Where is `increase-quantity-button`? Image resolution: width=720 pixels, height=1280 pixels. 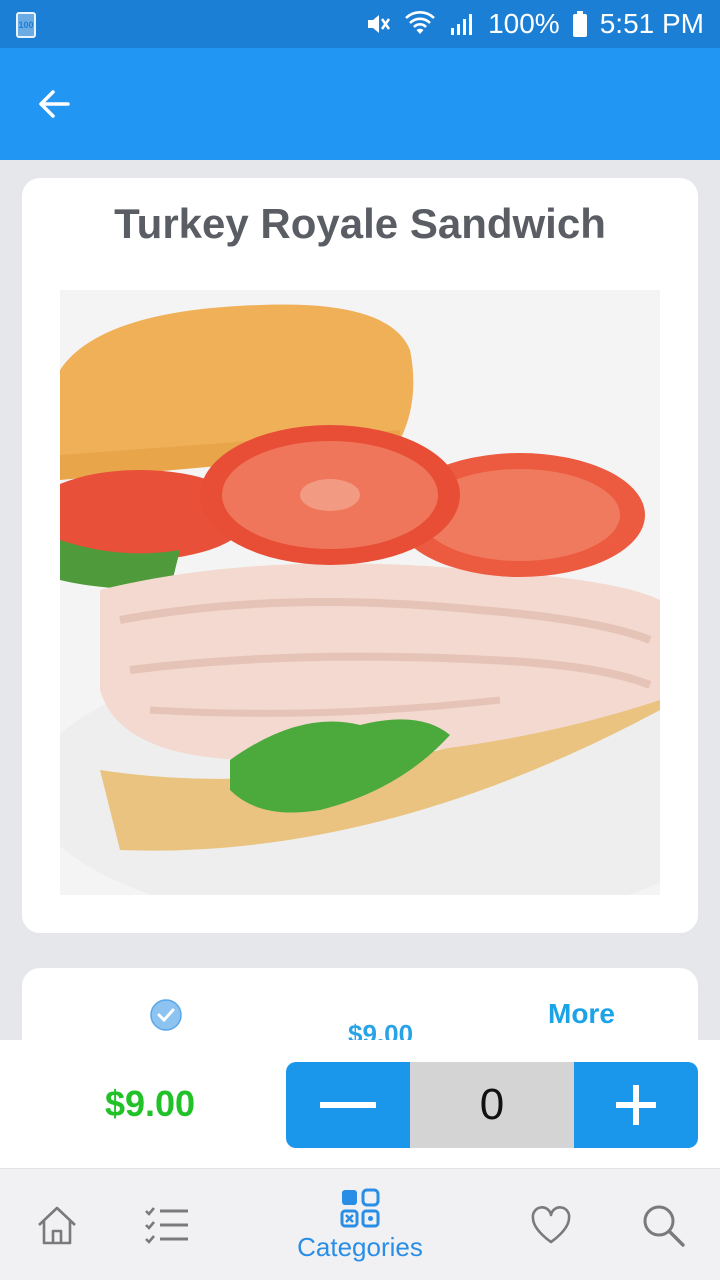 increase-quantity-button is located at coordinates (636, 1105).